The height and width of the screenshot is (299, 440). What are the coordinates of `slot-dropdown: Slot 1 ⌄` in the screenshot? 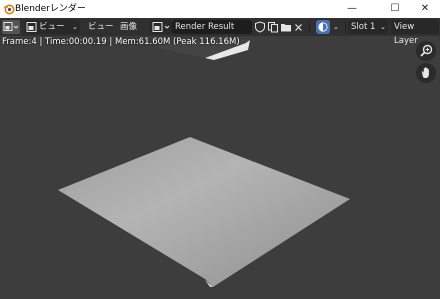 It's located at (368, 27).